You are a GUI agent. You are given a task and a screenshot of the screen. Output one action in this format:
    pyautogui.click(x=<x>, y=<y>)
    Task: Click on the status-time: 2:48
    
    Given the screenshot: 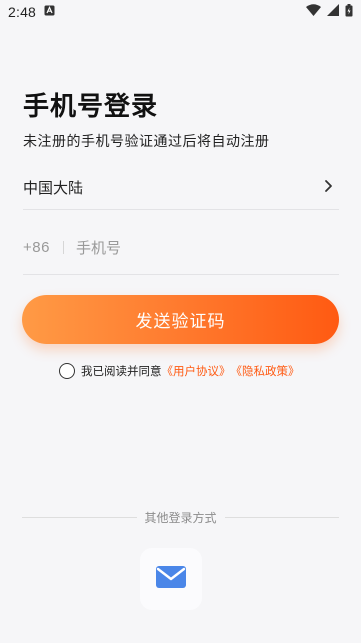 What is the action you would take?
    pyautogui.click(x=22, y=12)
    